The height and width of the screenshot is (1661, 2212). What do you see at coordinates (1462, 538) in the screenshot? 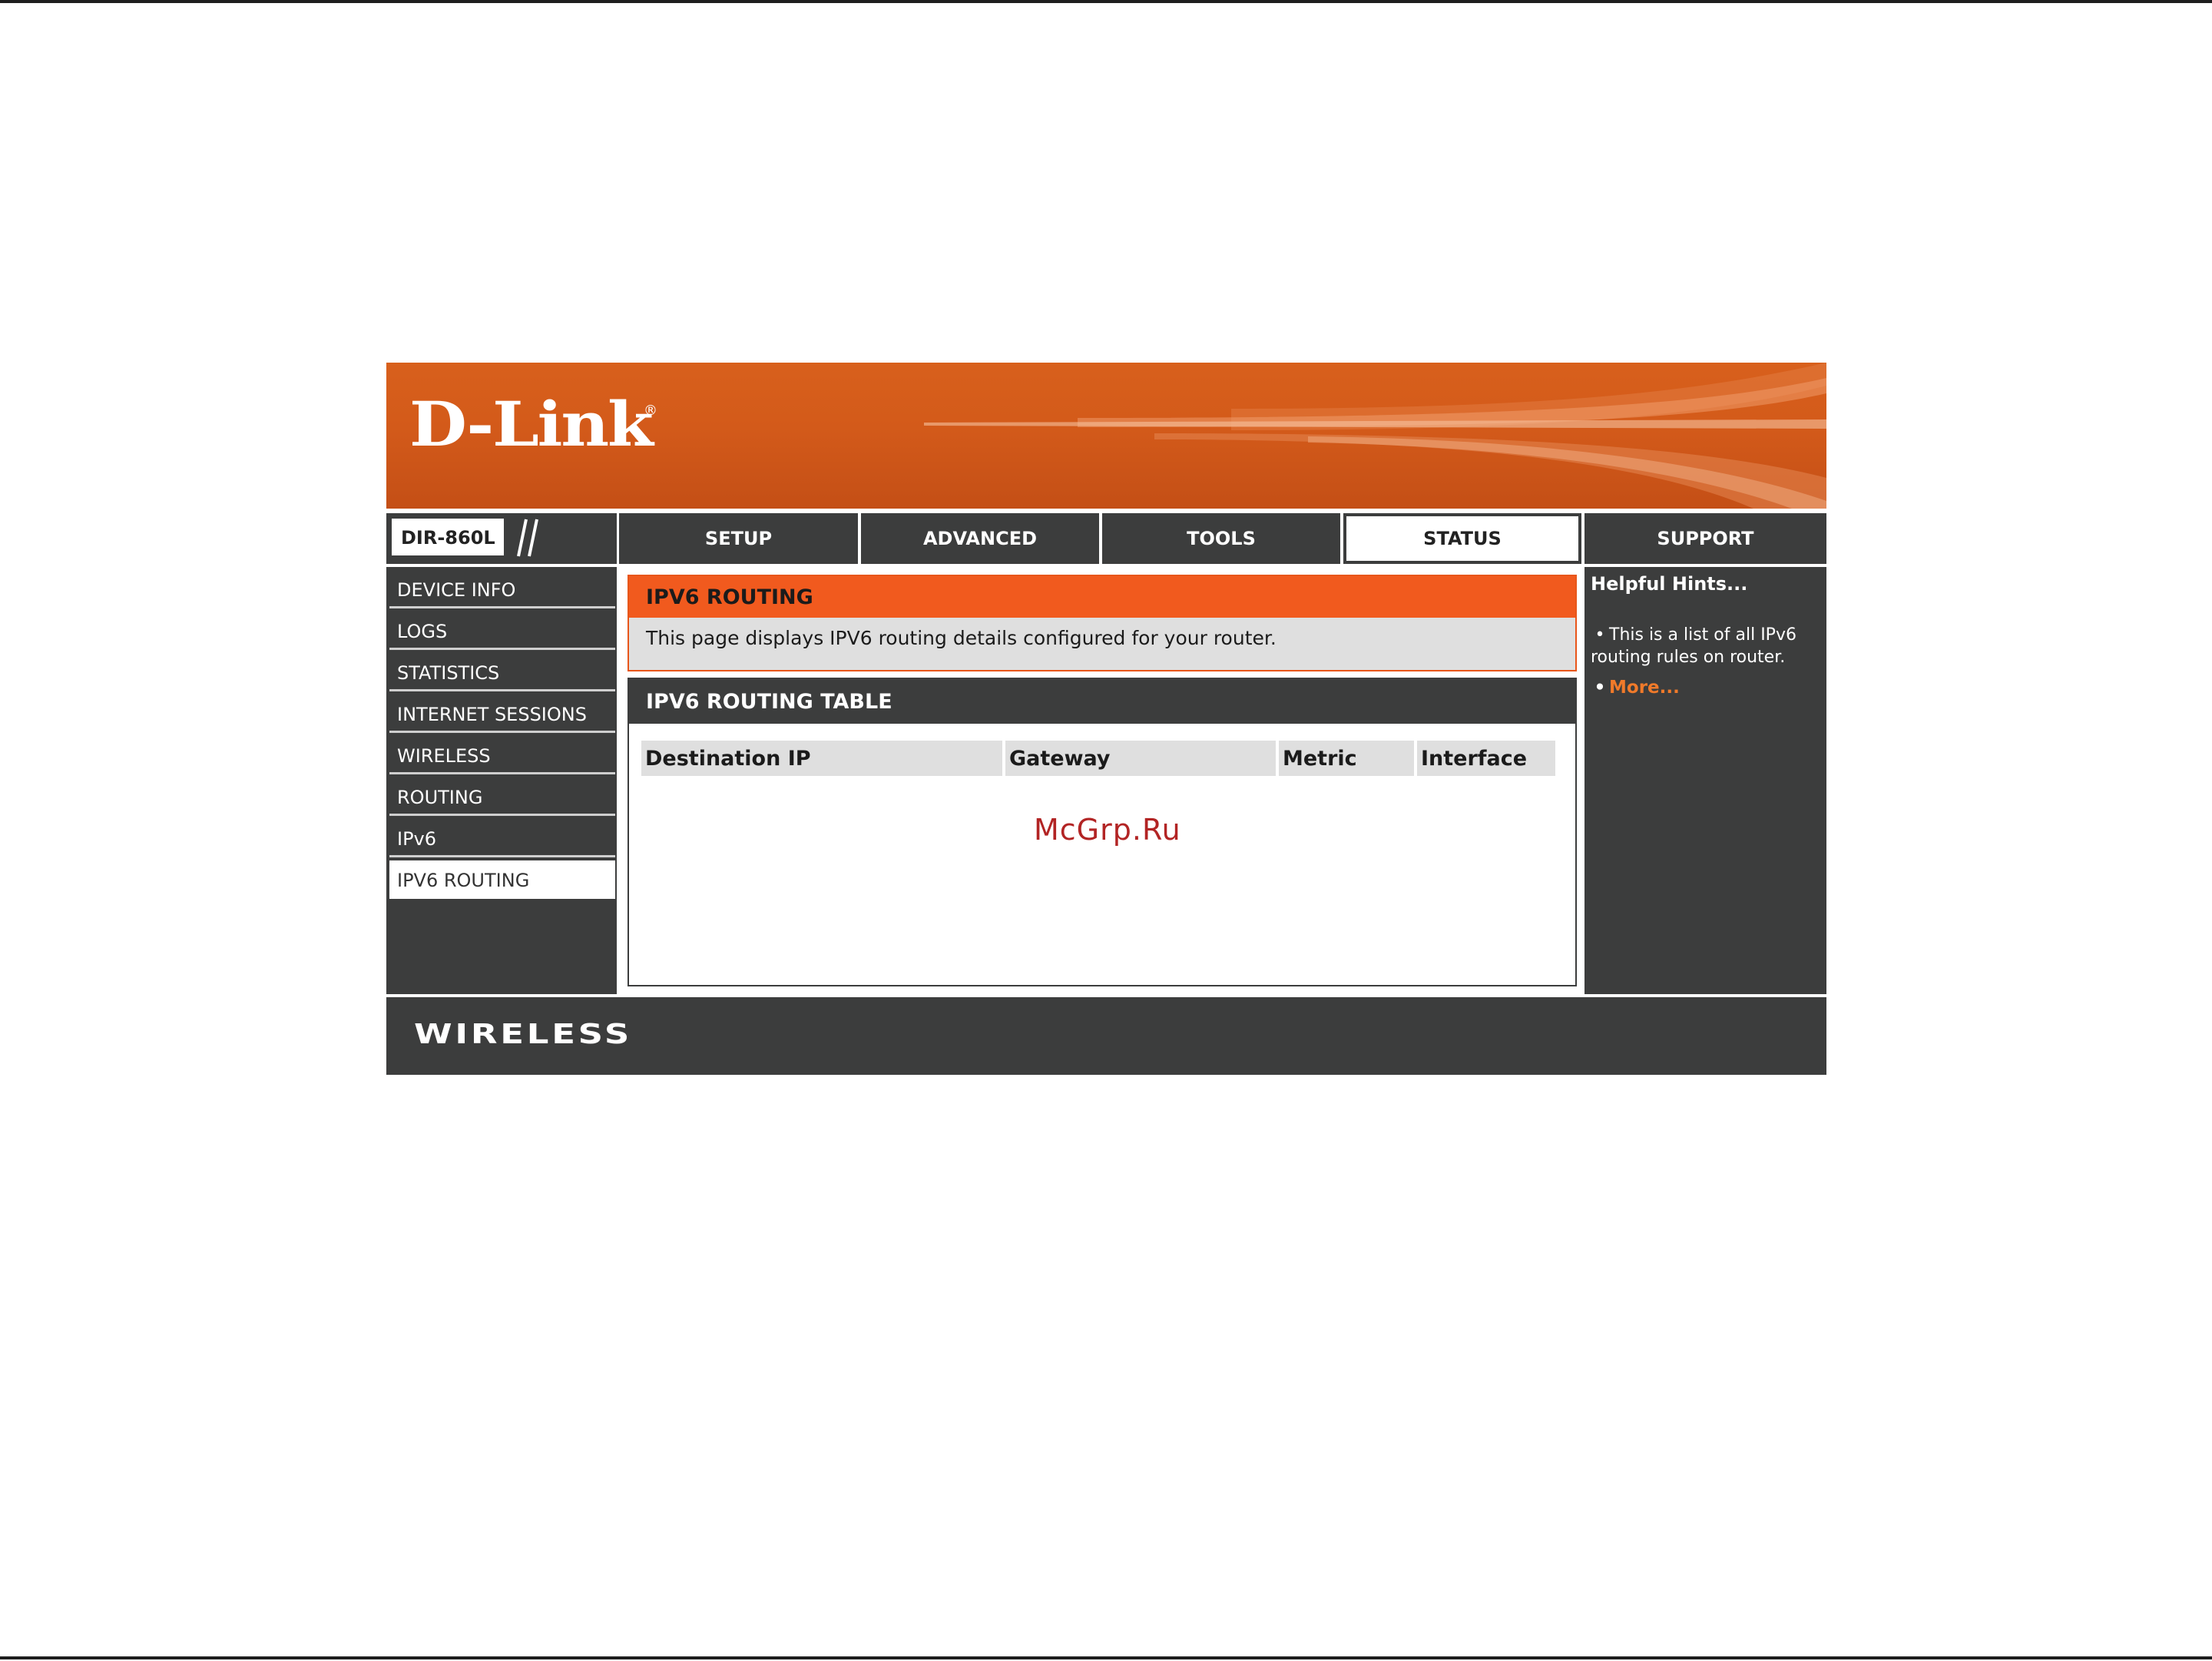
I see `tab-status: STATUS` at bounding box center [1462, 538].